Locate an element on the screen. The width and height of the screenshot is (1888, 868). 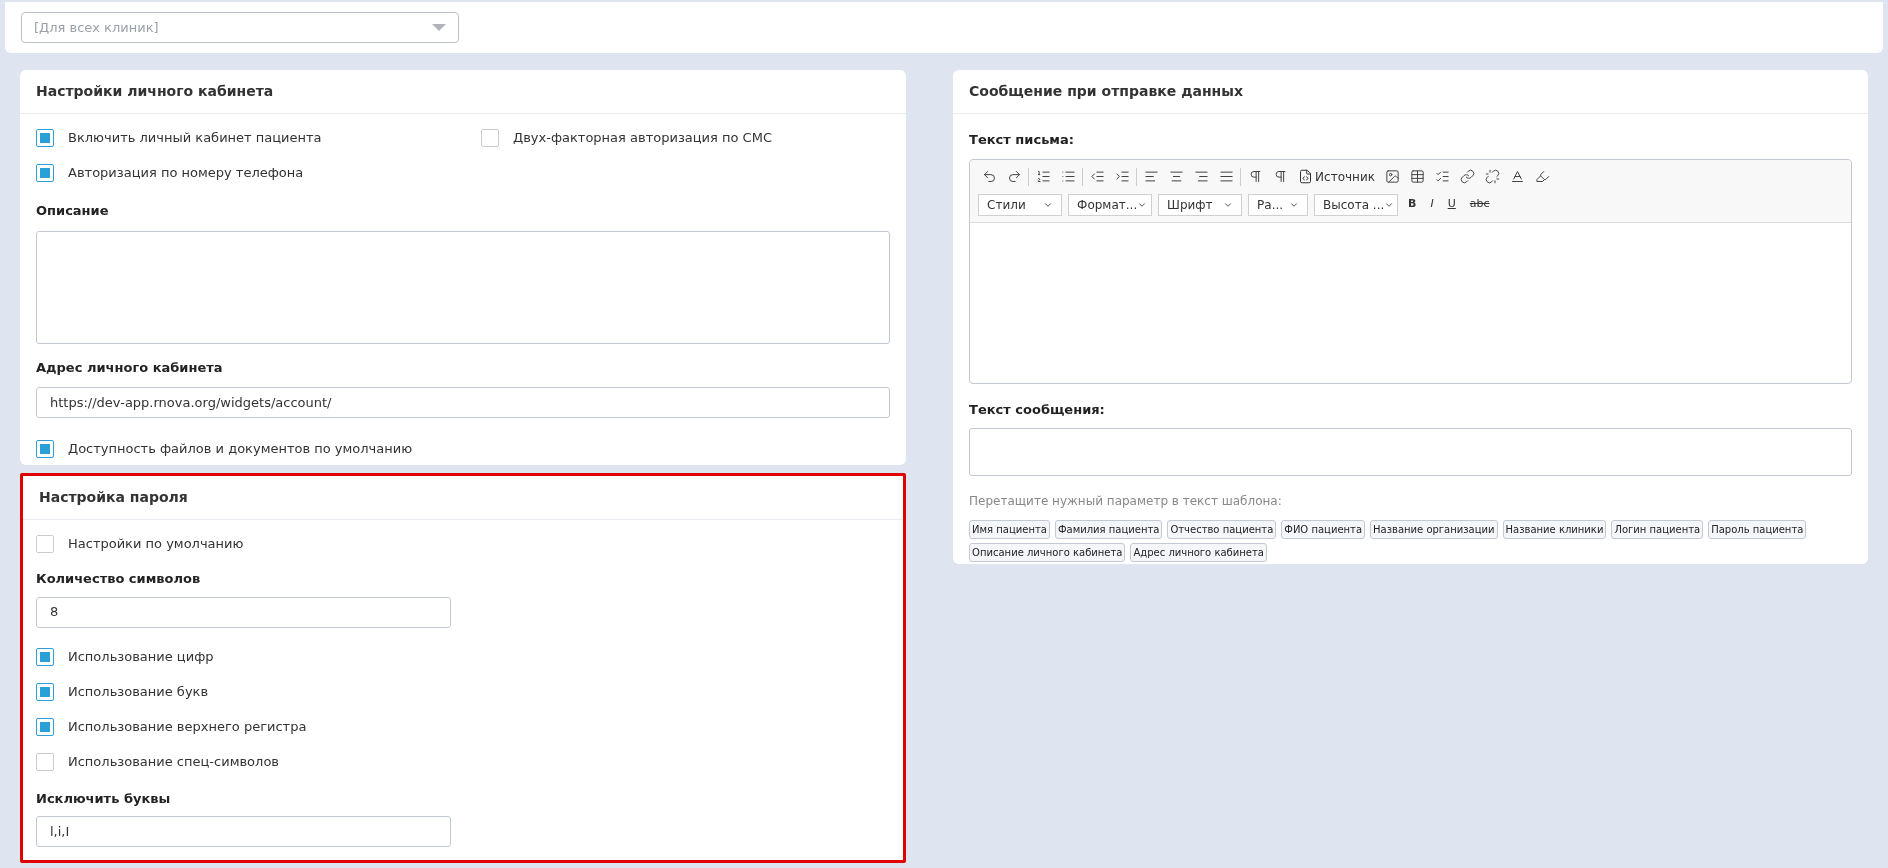
editor-dropdown: Стили is located at coordinates (1020, 204).